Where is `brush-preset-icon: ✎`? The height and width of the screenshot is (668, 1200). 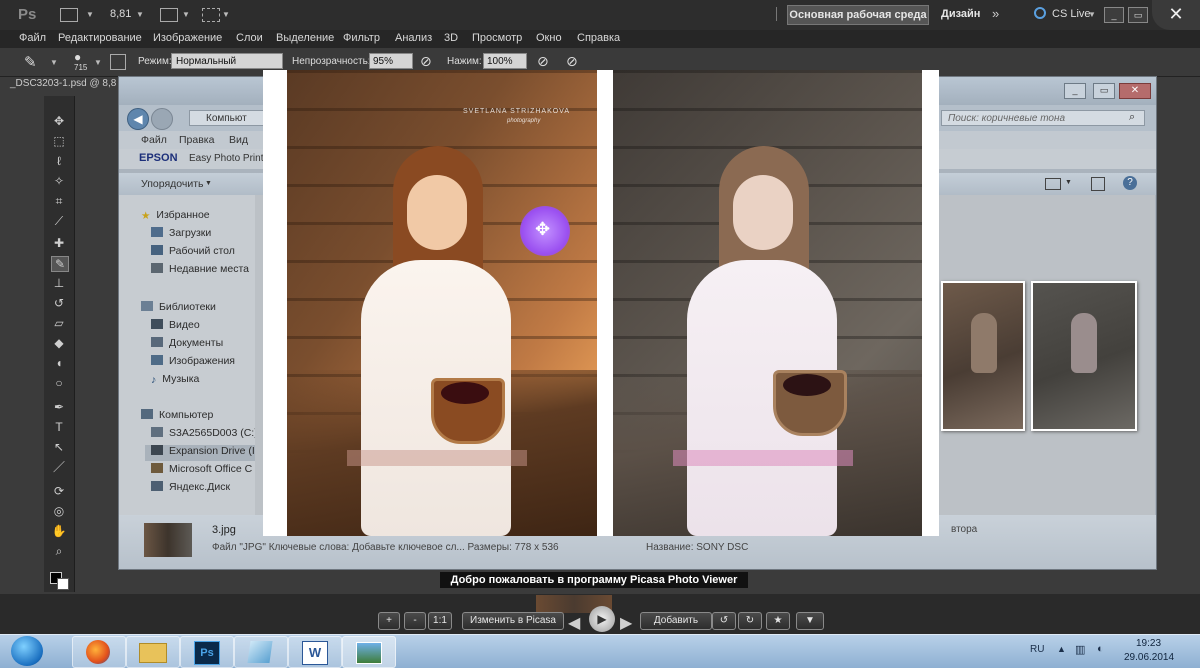
brush-preset-icon: ✎ is located at coordinates (30, 62).